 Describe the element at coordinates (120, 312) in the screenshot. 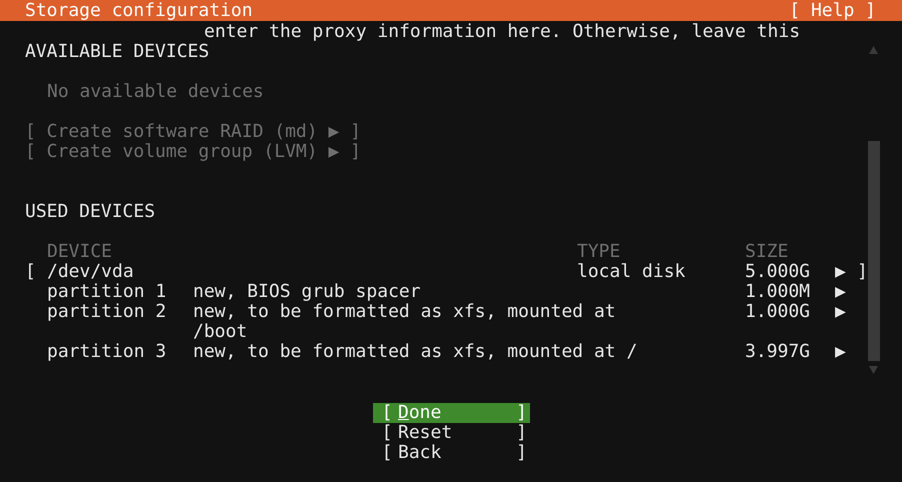

I see `partition-name: partition 2` at that location.